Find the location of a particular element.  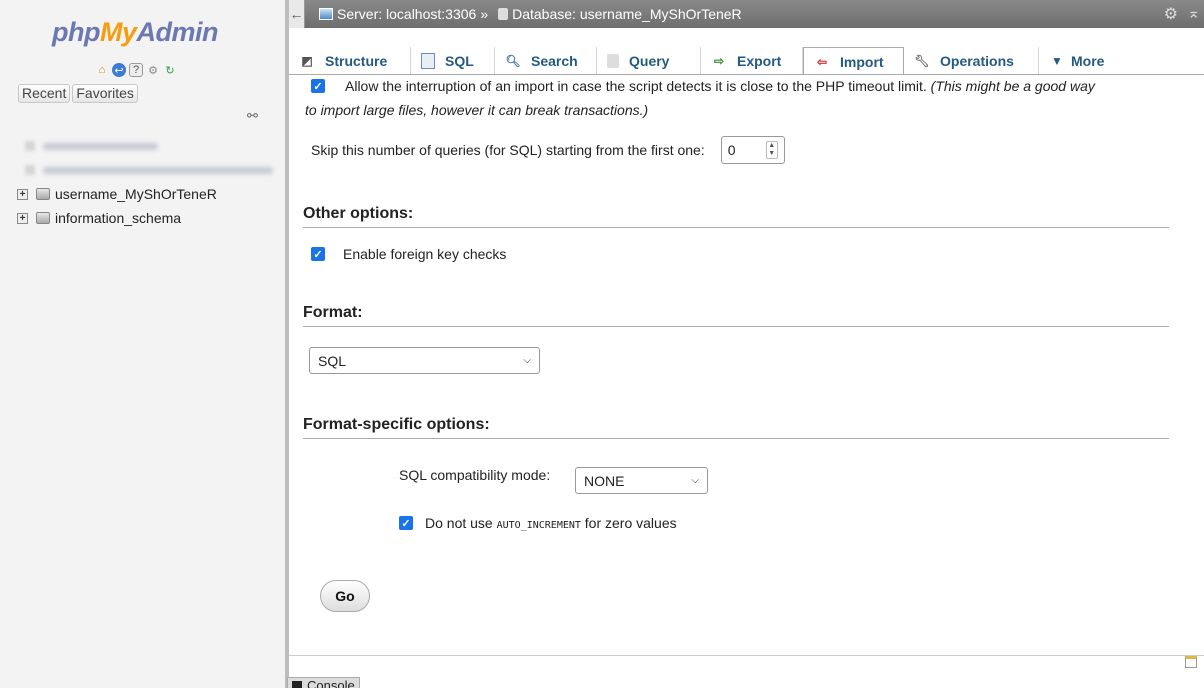

tree-item-database: + username_MyShOrTeneR is located at coordinates (145, 194).